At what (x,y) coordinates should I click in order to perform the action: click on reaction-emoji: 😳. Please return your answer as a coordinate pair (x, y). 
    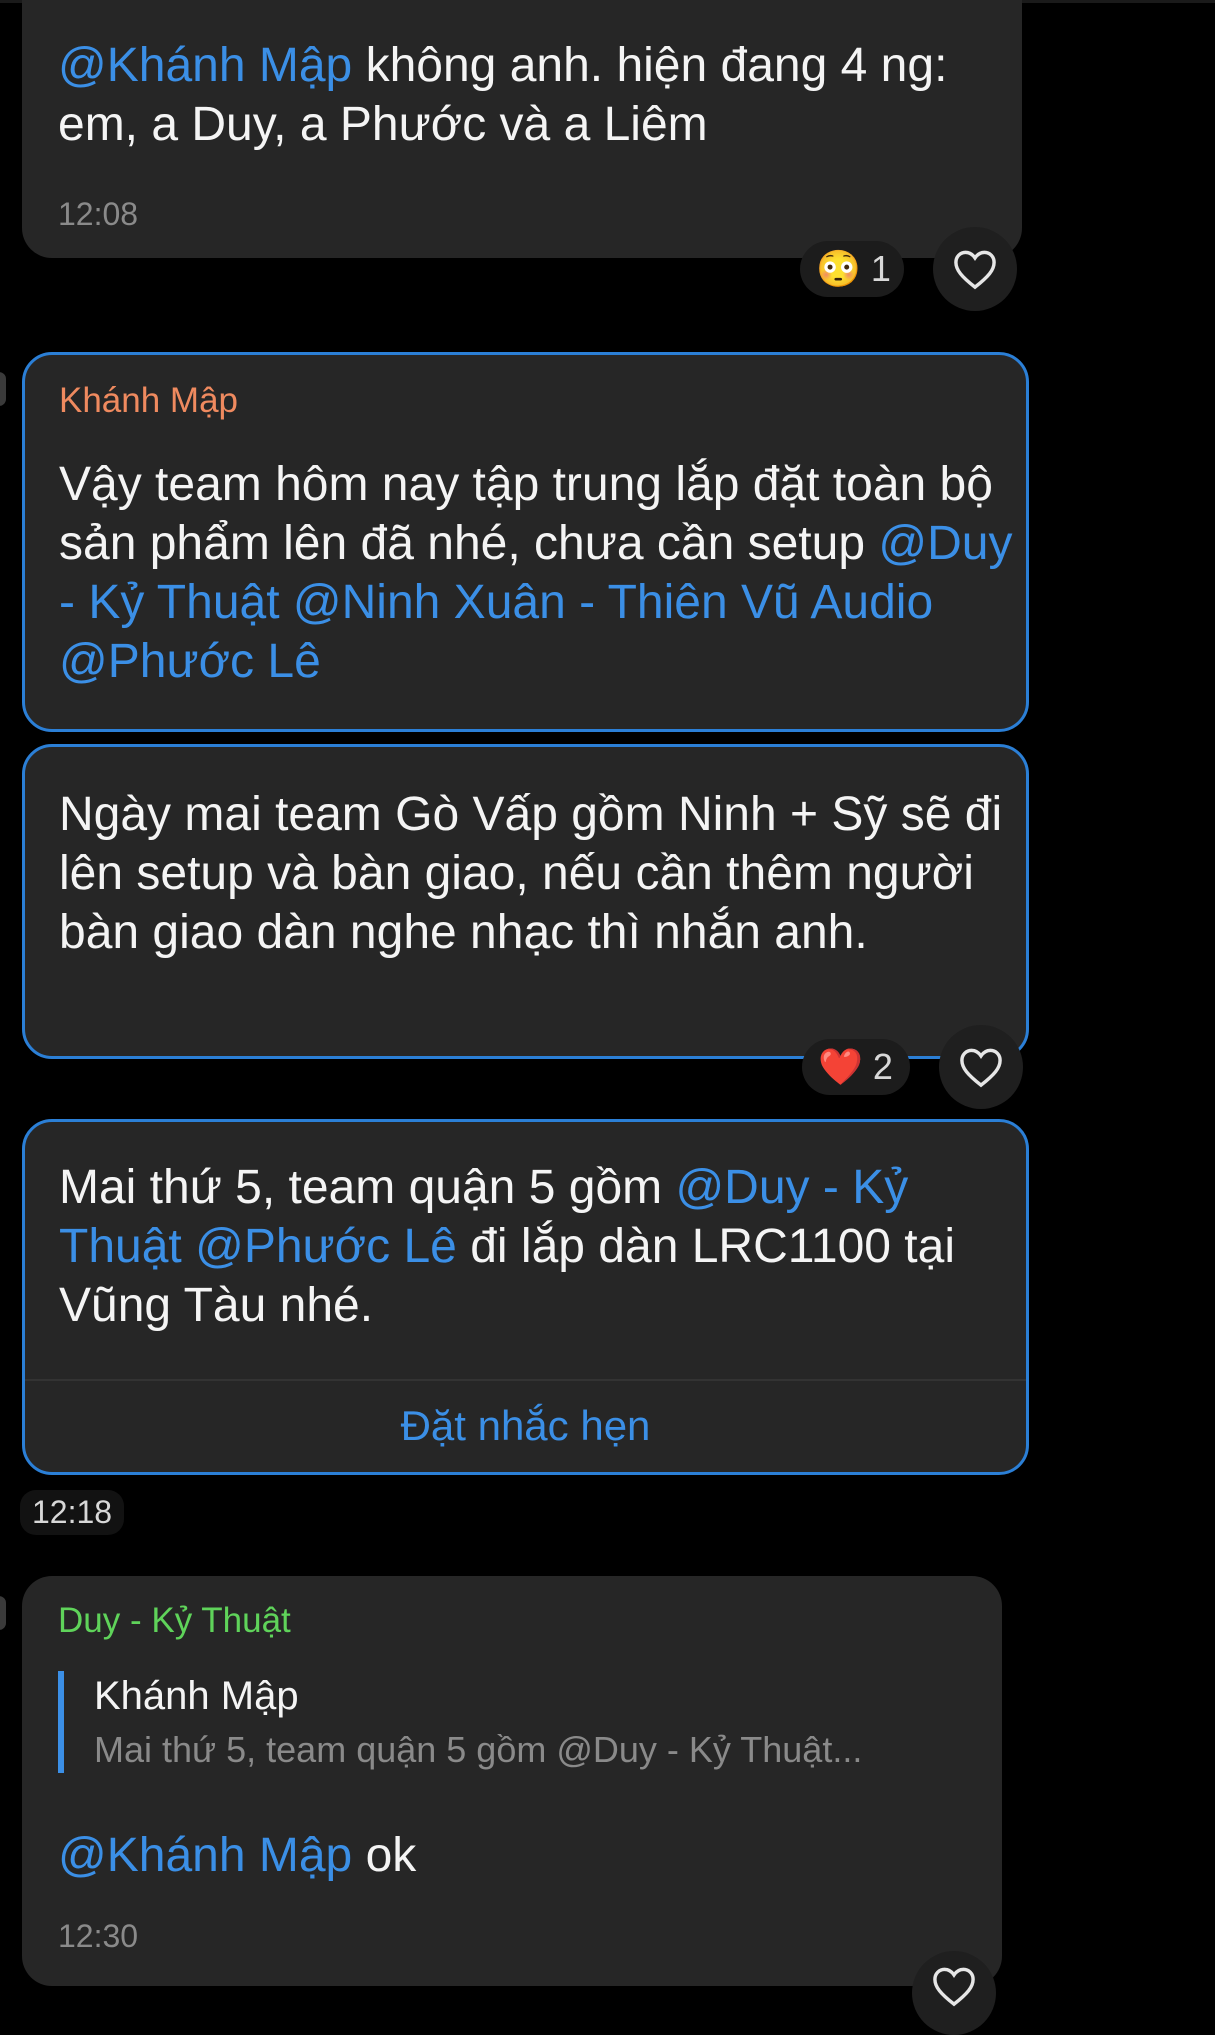
    Looking at the image, I should click on (838, 268).